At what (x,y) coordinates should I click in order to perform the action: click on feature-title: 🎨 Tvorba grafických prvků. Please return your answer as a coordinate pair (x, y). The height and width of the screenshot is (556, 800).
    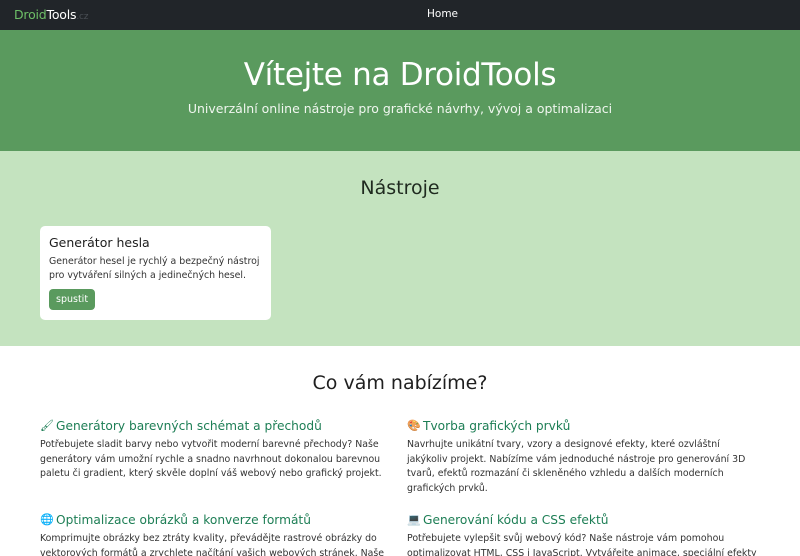
    Looking at the image, I should click on (584, 426).